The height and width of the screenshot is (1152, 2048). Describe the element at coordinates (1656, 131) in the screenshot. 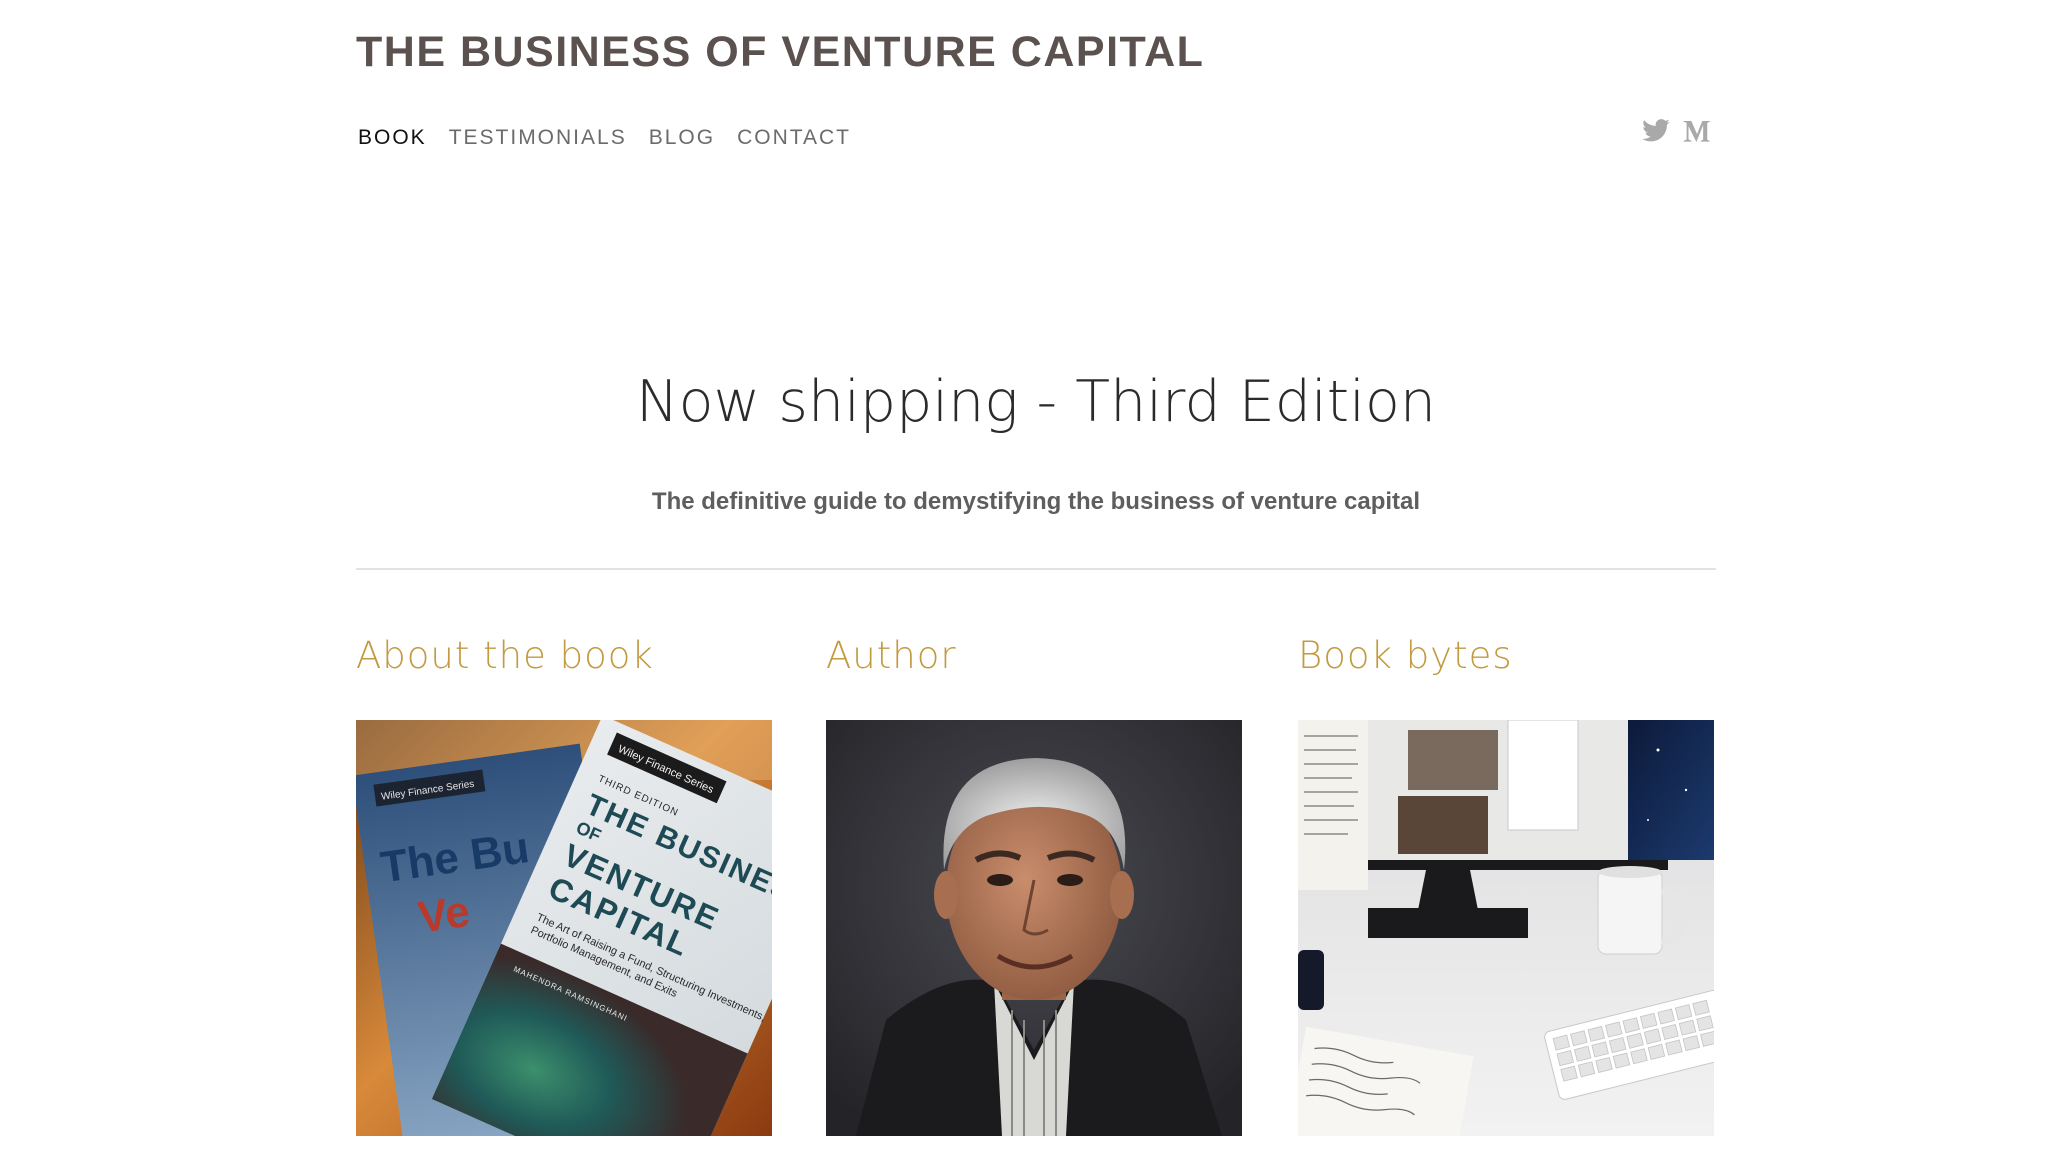

I see `twitter-icon` at that location.